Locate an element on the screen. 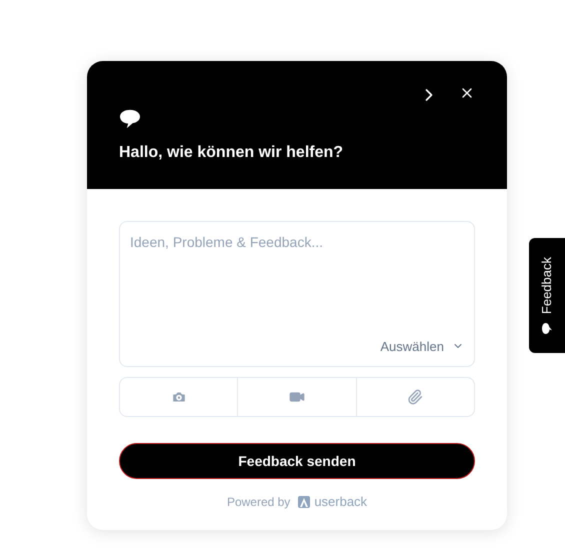 The image size is (565, 550). feedback-side-tab: Feedback is located at coordinates (547, 295).